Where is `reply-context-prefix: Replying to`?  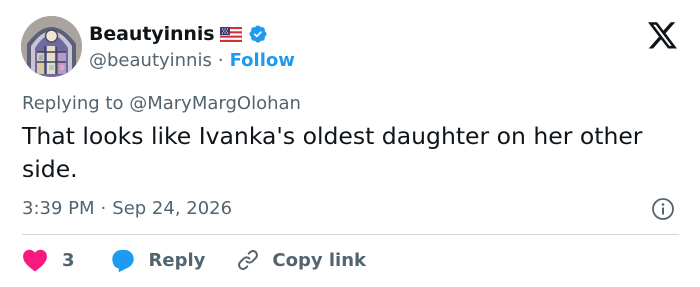 reply-context-prefix: Replying to is located at coordinates (73, 103).